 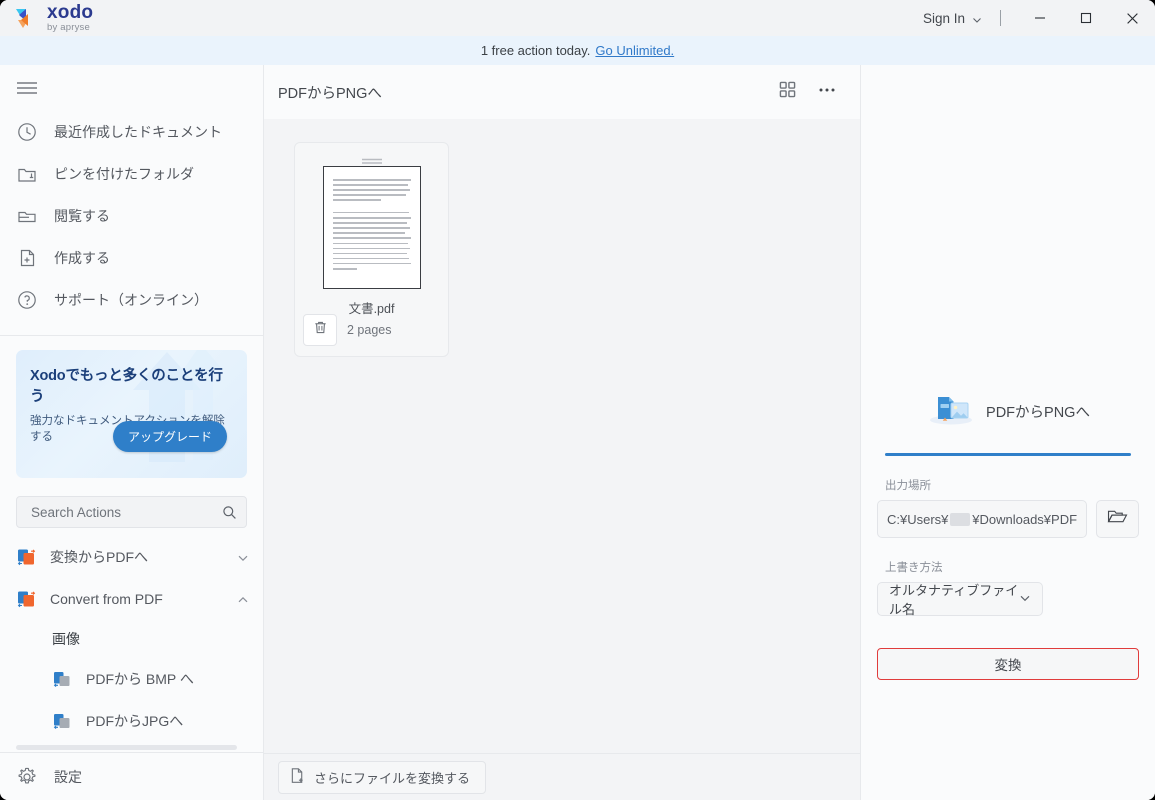 I want to click on sidebar-item-pinned-folders: ピンを付けたフォルダ, so click(x=131, y=174).